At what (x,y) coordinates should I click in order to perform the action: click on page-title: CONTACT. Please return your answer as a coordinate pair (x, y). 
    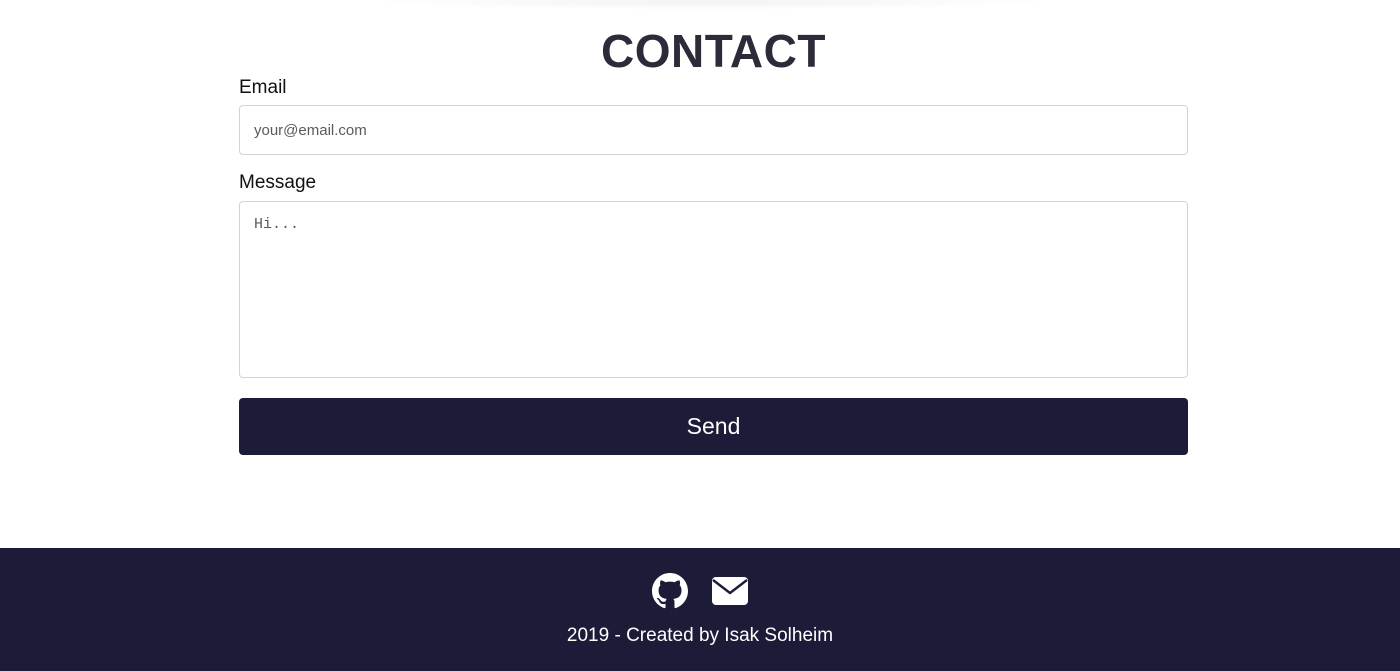
    Looking at the image, I should click on (713, 51).